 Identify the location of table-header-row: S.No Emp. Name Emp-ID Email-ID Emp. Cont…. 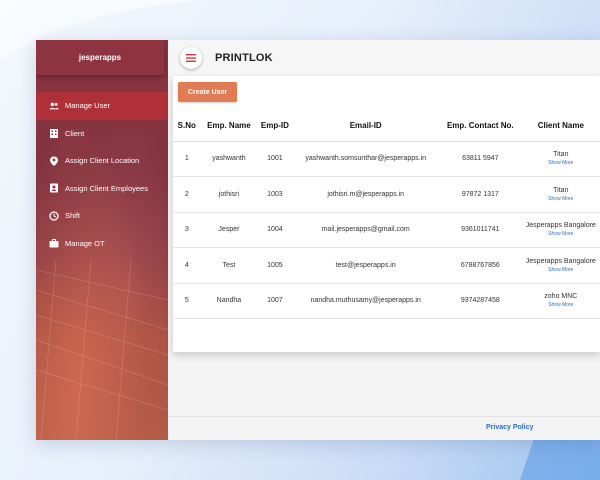
(386, 126).